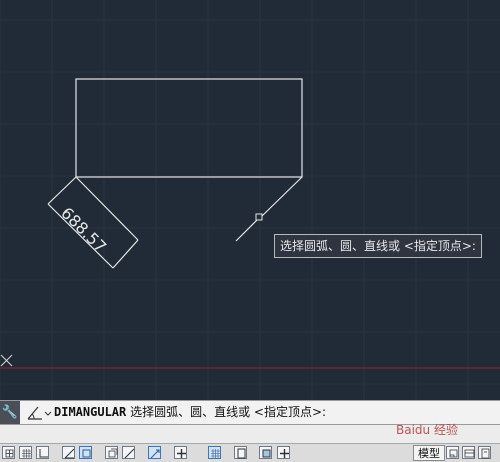 This screenshot has width=500, height=462. I want to click on quick-properties-icon, so click(265, 452).